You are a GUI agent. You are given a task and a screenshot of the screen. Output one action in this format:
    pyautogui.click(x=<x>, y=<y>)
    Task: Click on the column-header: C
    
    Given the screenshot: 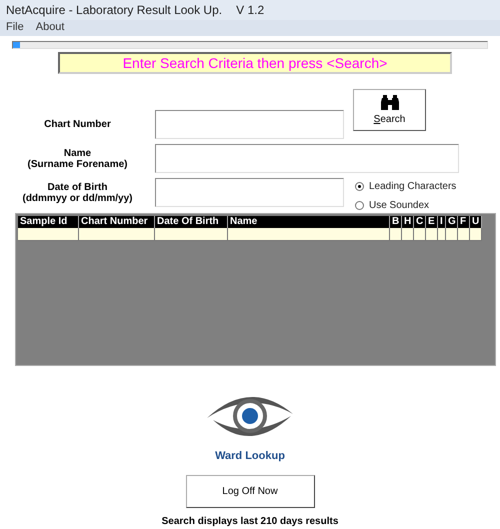 What is the action you would take?
    pyautogui.click(x=420, y=222)
    